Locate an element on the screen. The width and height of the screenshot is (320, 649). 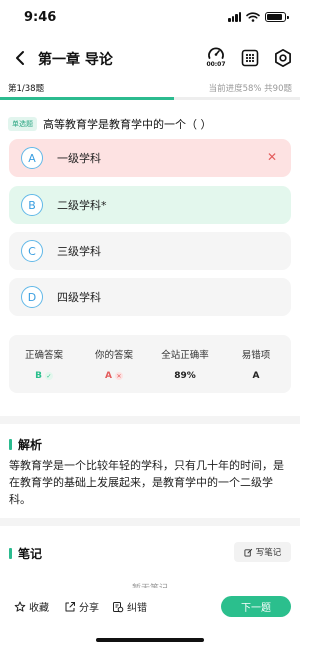
option-letter: B is located at coordinates (32, 205).